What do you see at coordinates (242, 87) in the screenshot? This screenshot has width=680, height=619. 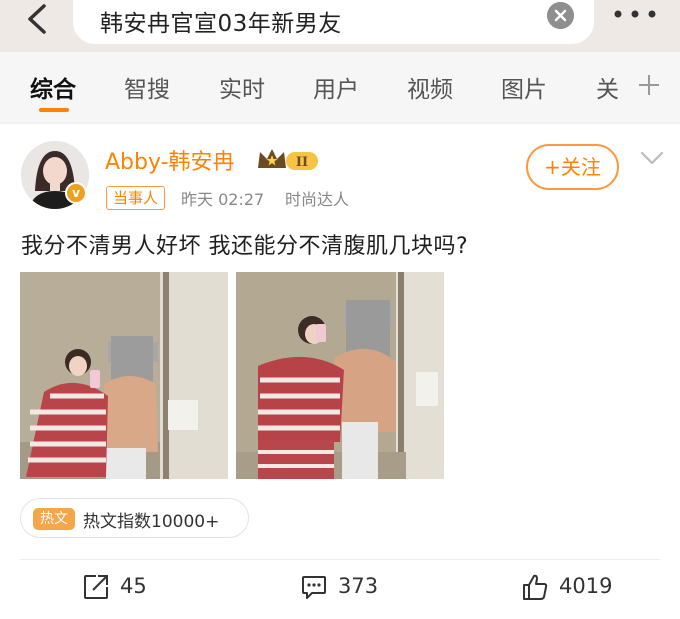 I see `tab-realtime: 实时` at bounding box center [242, 87].